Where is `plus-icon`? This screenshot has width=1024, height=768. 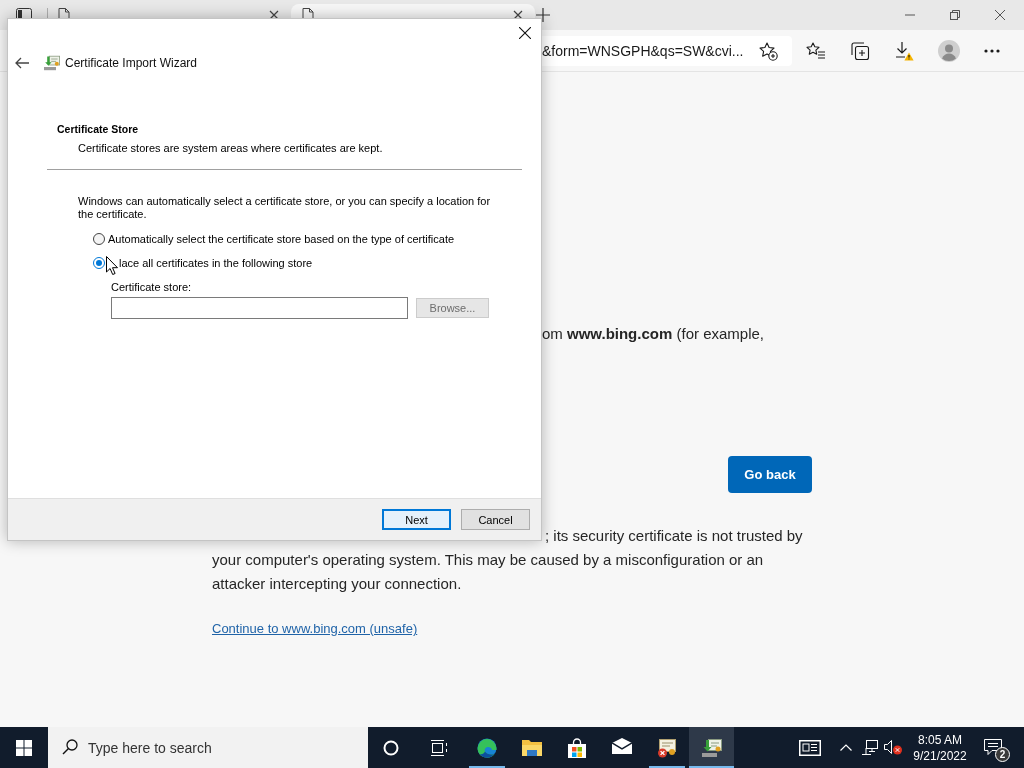
plus-icon is located at coordinates (543, 15).